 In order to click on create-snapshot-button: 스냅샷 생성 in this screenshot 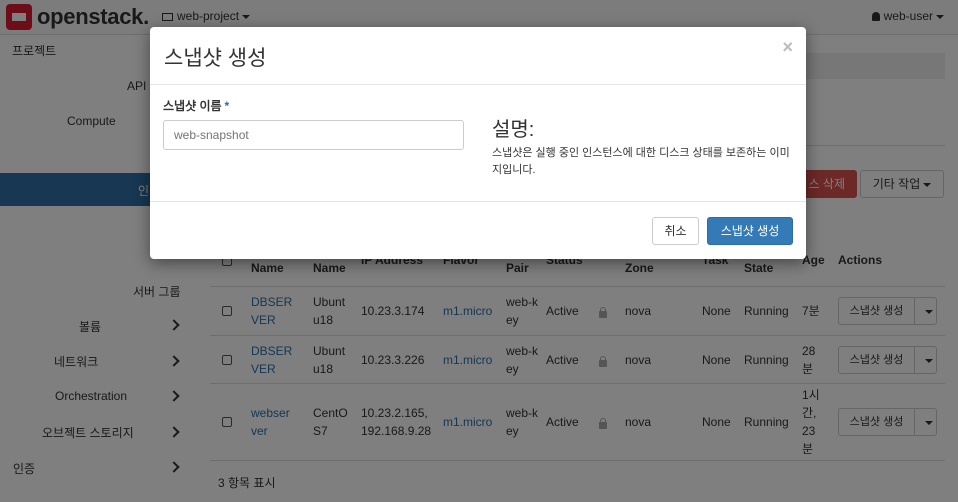, I will do `click(750, 231)`.